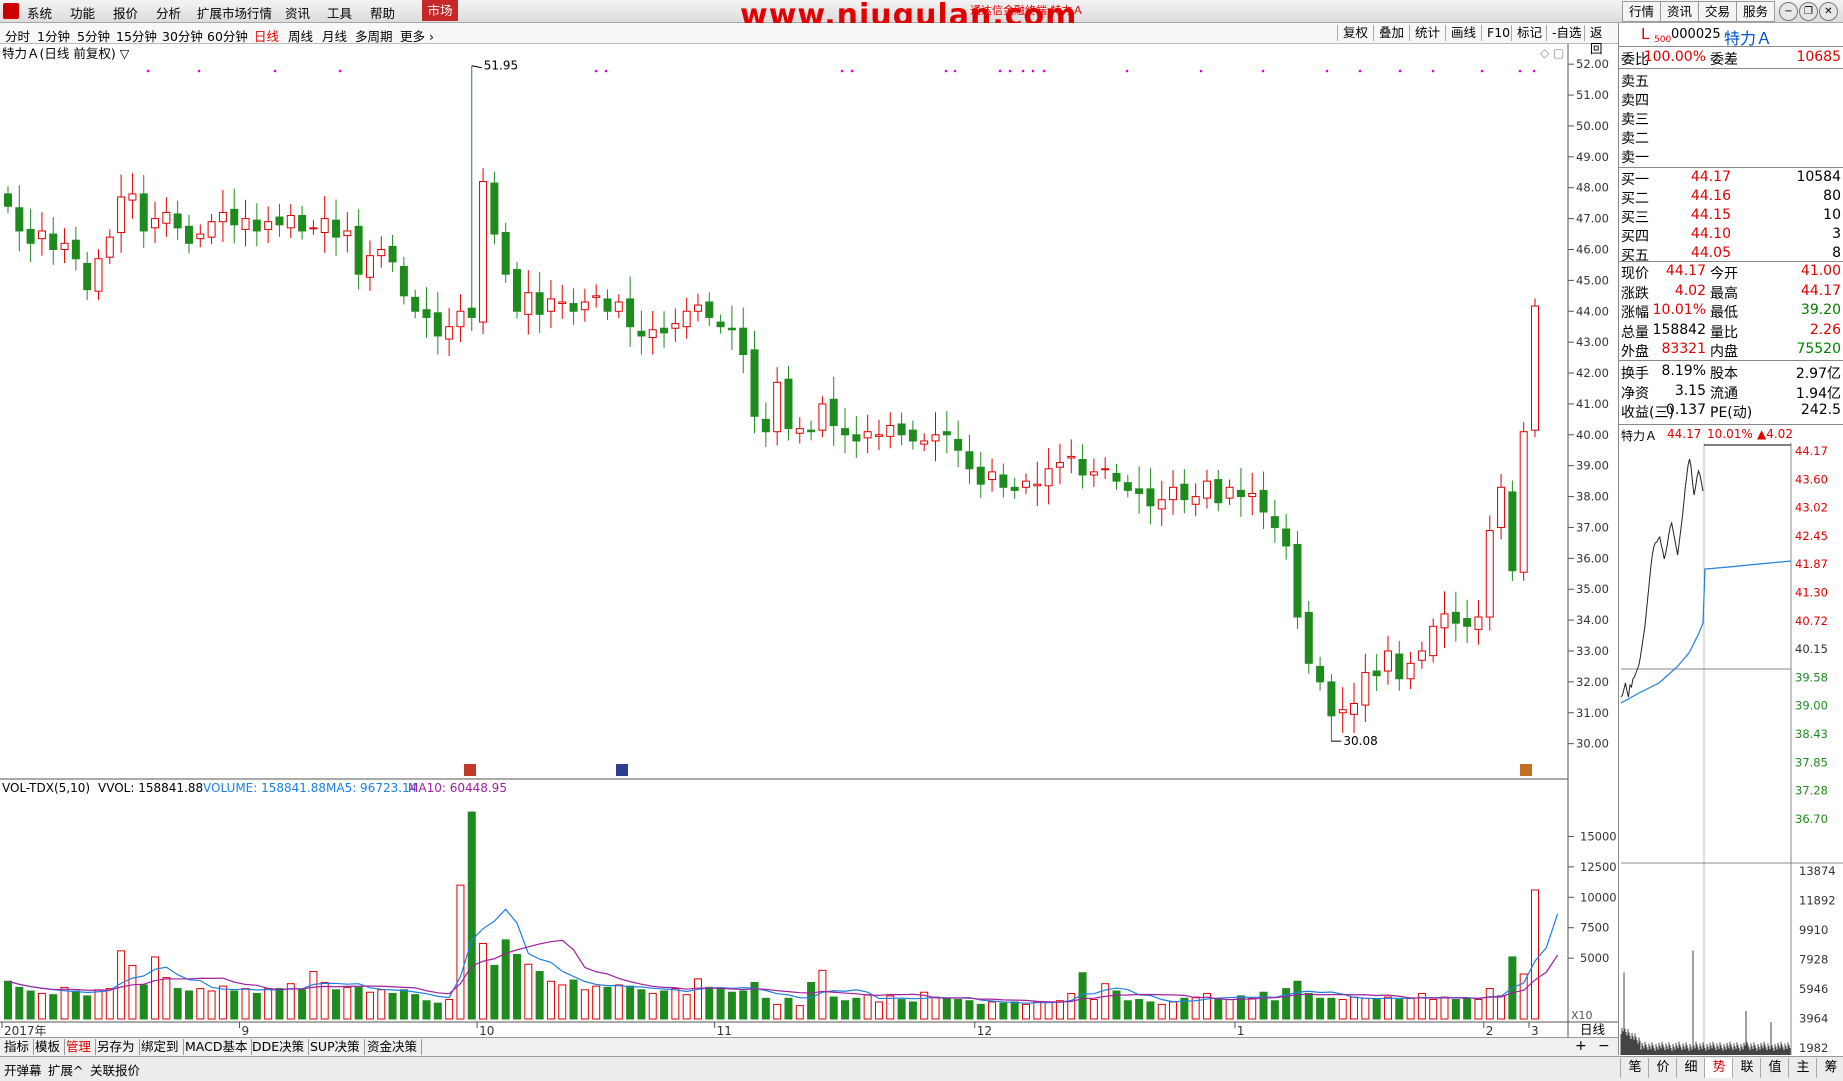  Describe the element at coordinates (1662, 1068) in the screenshot. I see `right-panel-tab-1: 价` at that location.